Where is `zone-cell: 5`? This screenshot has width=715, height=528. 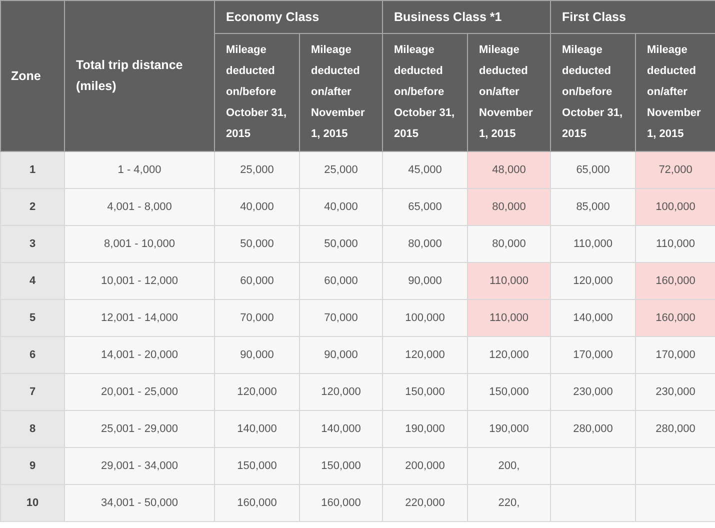
zone-cell: 5 is located at coordinates (32, 318).